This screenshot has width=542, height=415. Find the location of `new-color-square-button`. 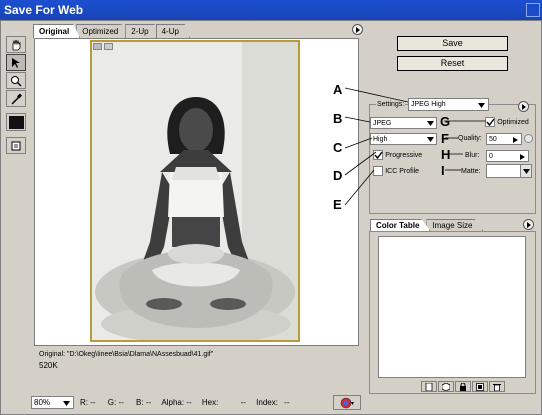

new-color-square-button is located at coordinates (480, 386).